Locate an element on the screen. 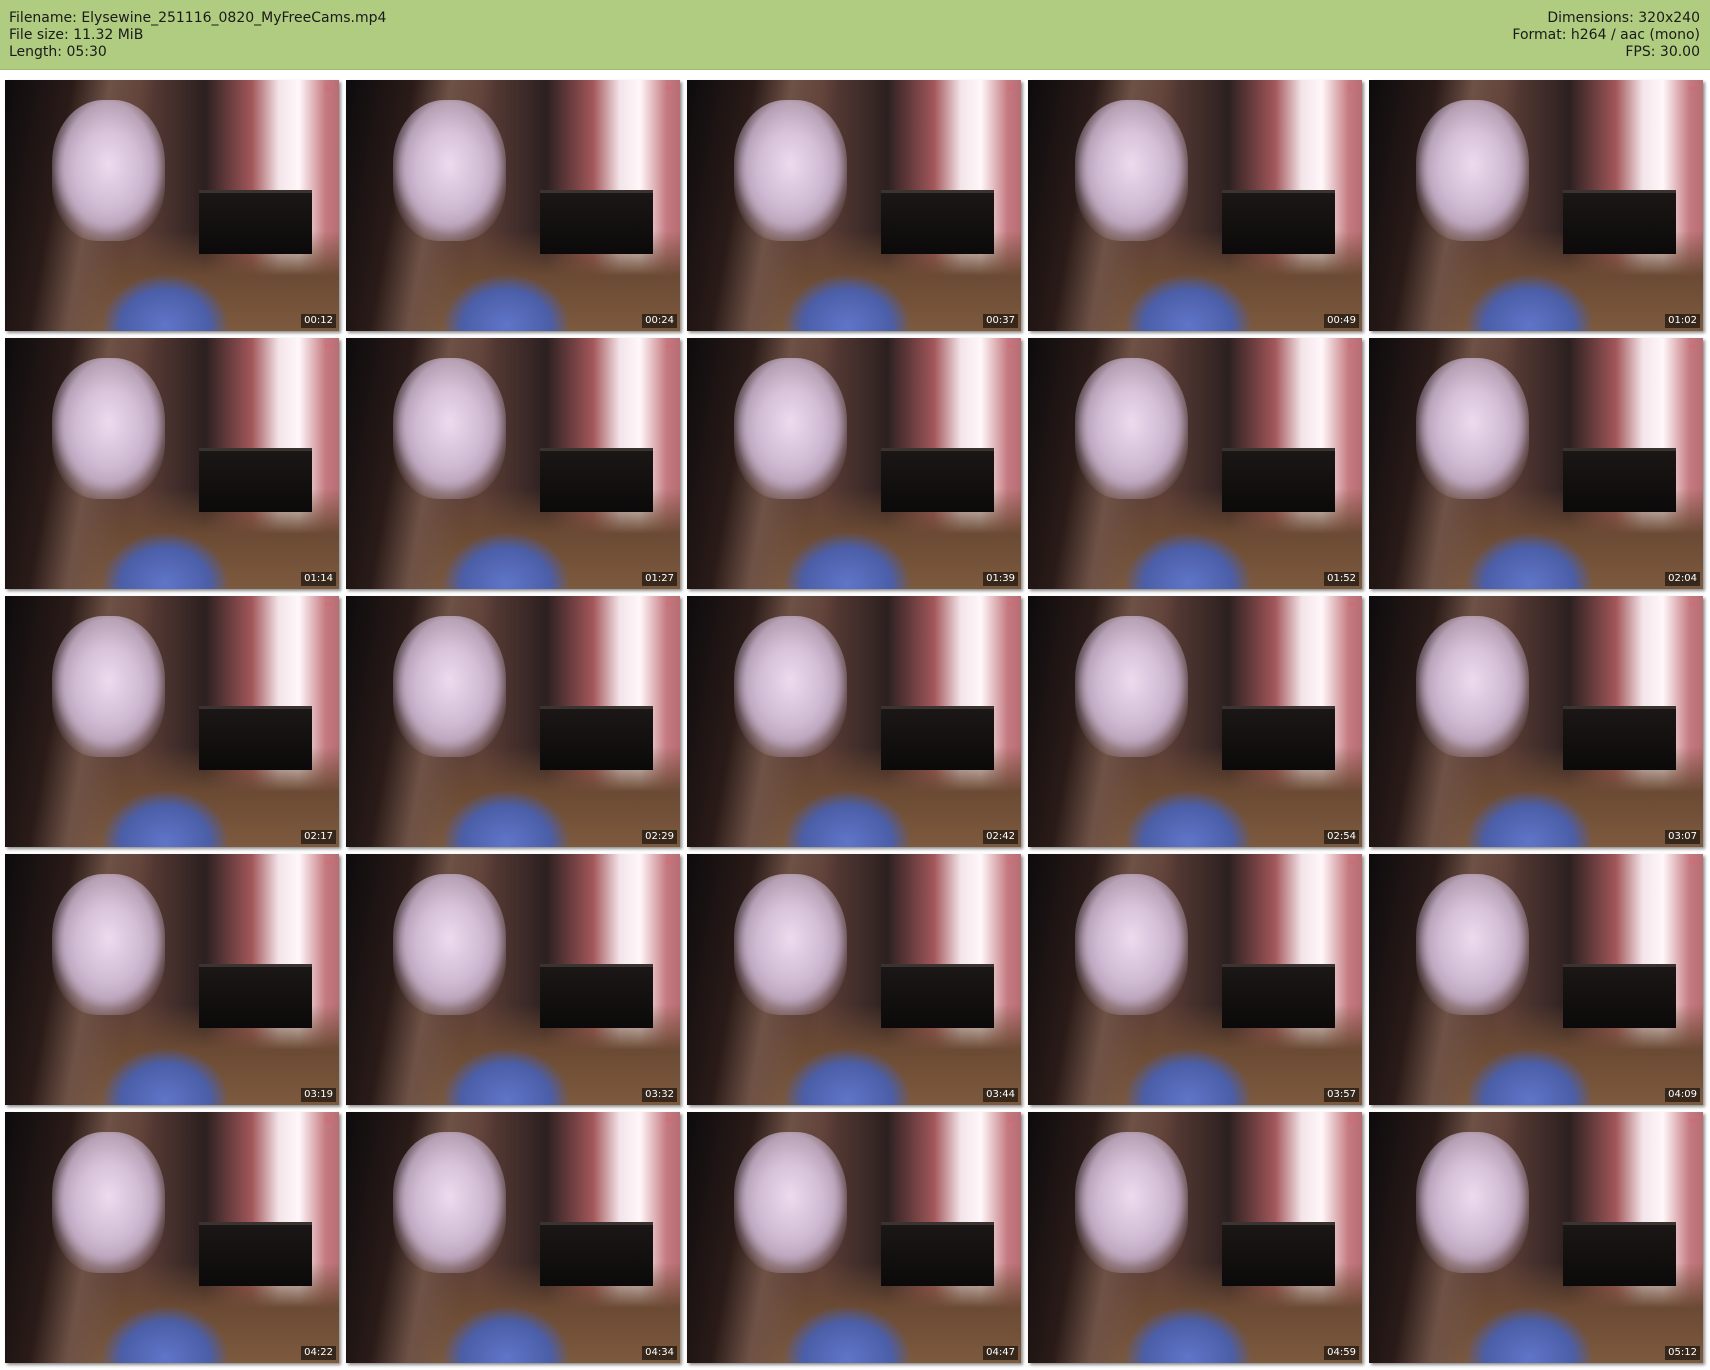  frame-timestamp: 03:32 is located at coordinates (659, 1095).